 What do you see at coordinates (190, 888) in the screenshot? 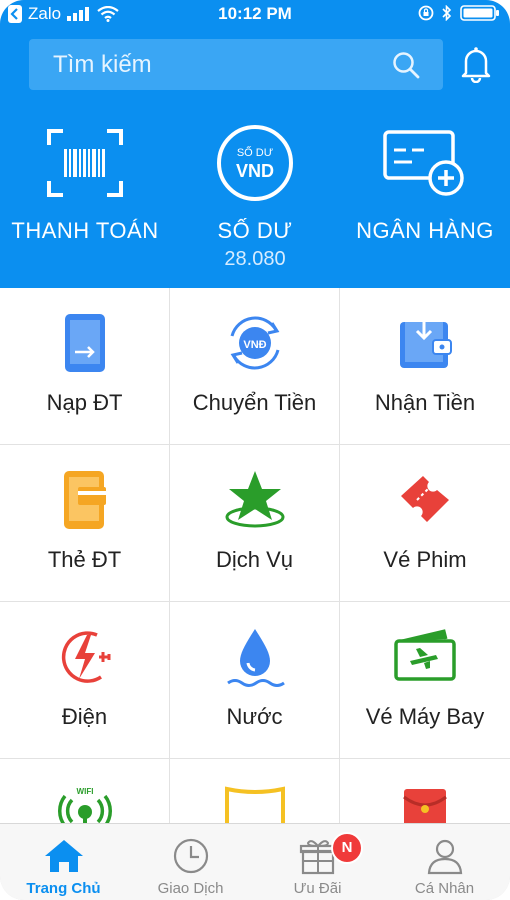
I see `tab-label: Giao Dịch` at bounding box center [190, 888].